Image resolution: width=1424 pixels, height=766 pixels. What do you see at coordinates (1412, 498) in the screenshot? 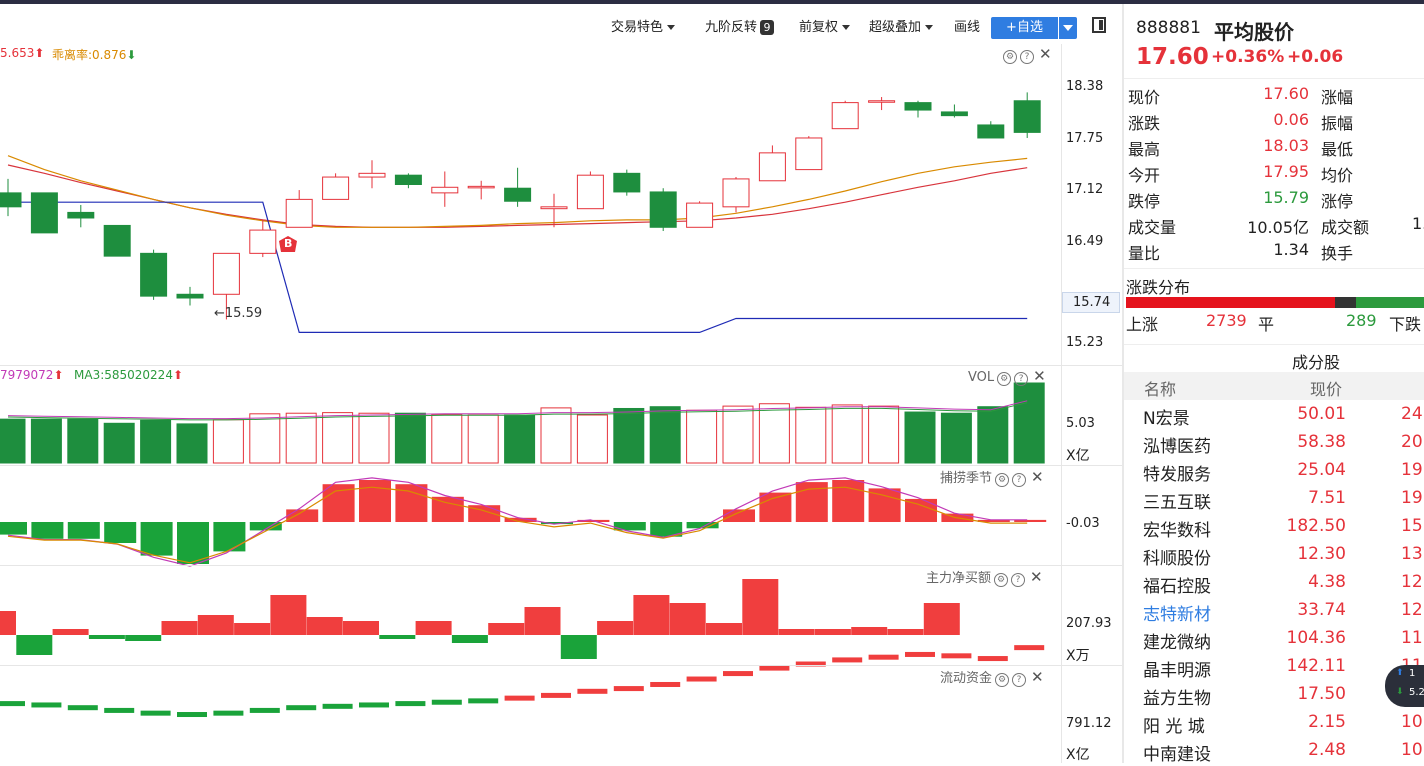
I see `constituent-change: 19` at bounding box center [1412, 498].